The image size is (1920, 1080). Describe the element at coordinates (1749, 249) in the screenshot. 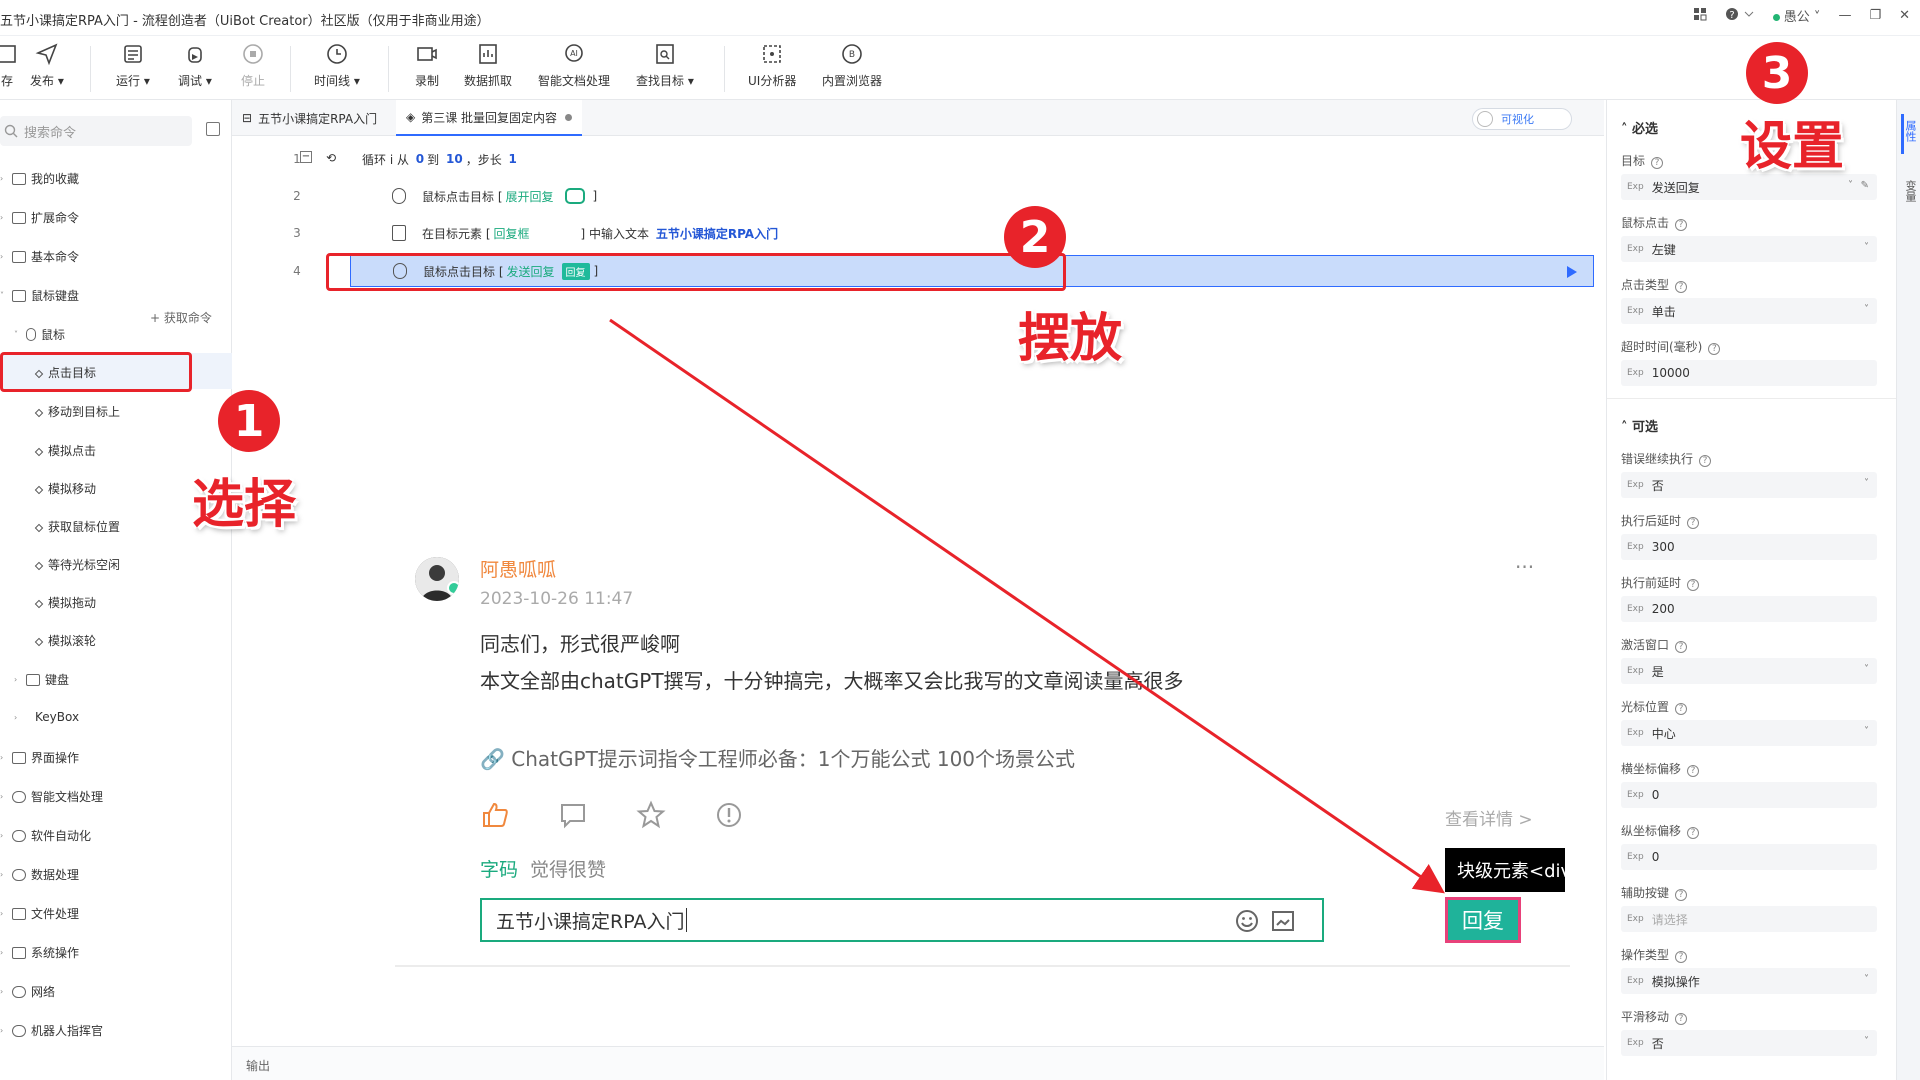

I see `prop-mouse-click-select: Exp 左键 ˅` at that location.